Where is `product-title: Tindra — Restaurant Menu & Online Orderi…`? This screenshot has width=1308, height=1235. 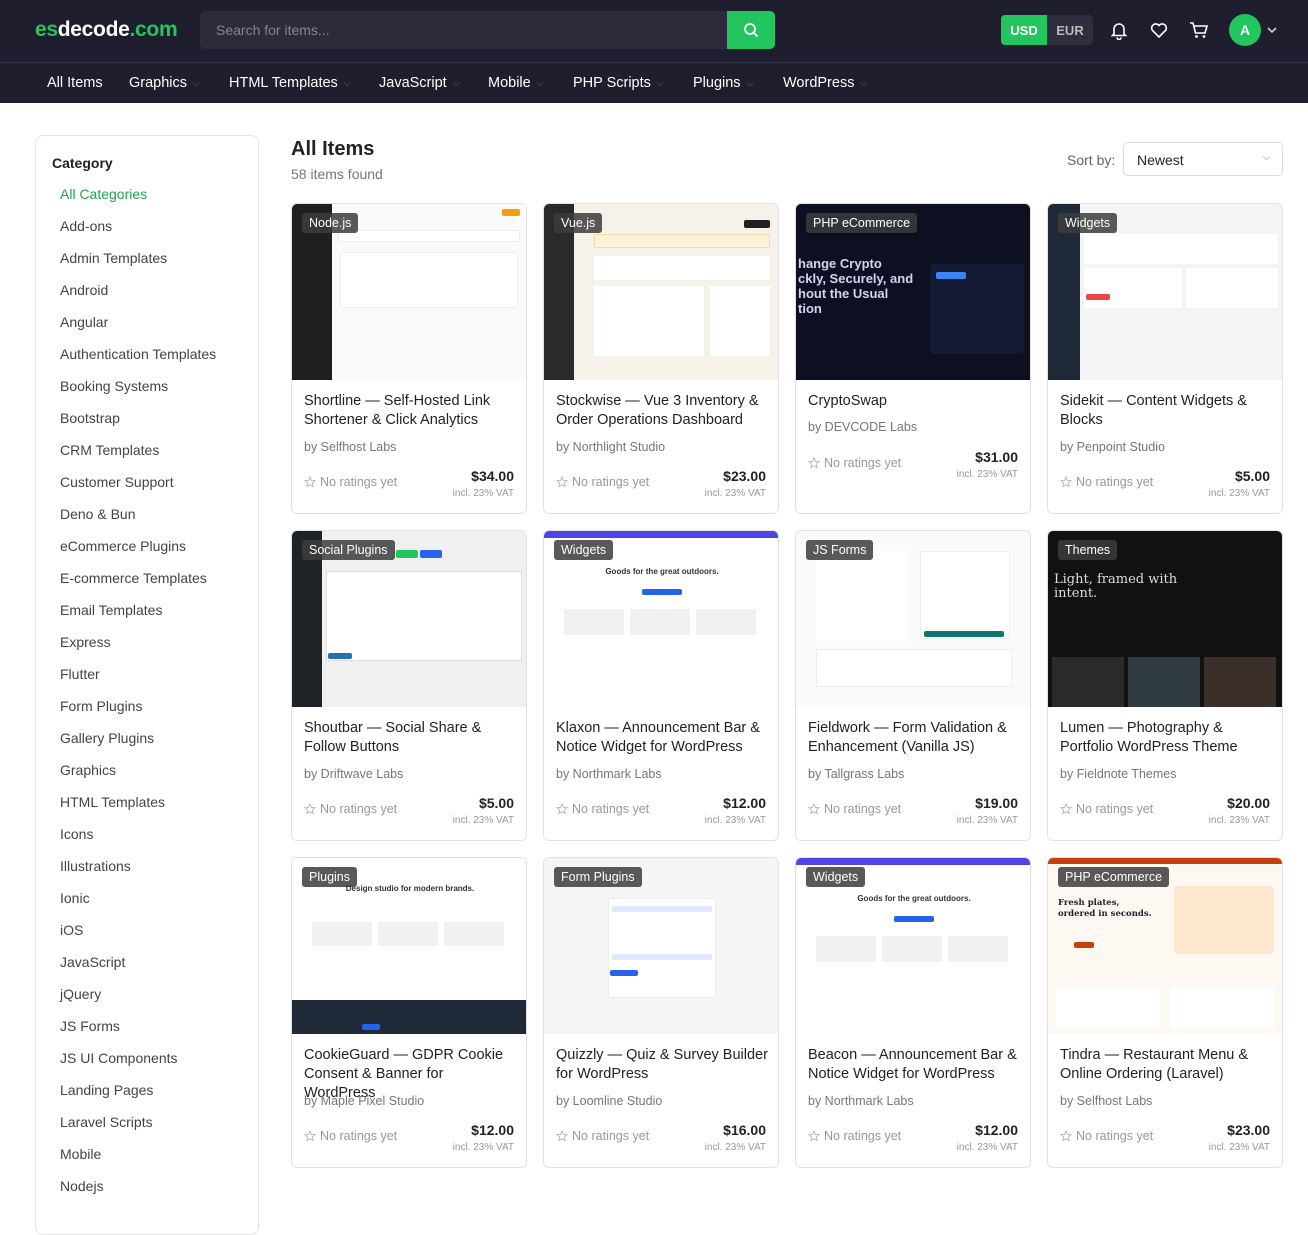 product-title: Tindra — Restaurant Menu & Online Orderi… is located at coordinates (1167, 1065).